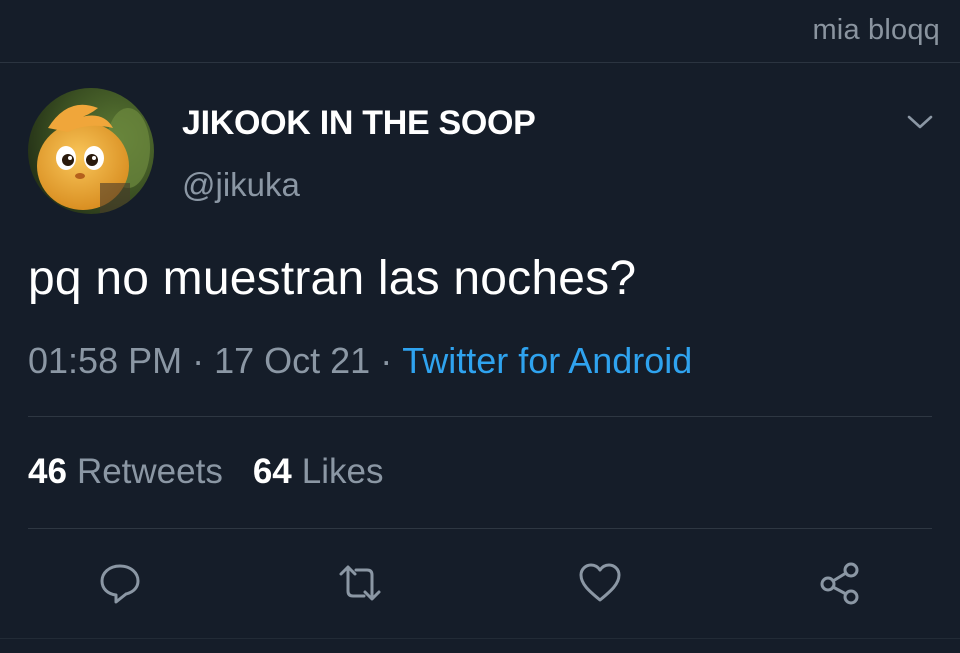 The image size is (960, 653). What do you see at coordinates (241, 185) in the screenshot?
I see `handle: @jikuka` at bounding box center [241, 185].